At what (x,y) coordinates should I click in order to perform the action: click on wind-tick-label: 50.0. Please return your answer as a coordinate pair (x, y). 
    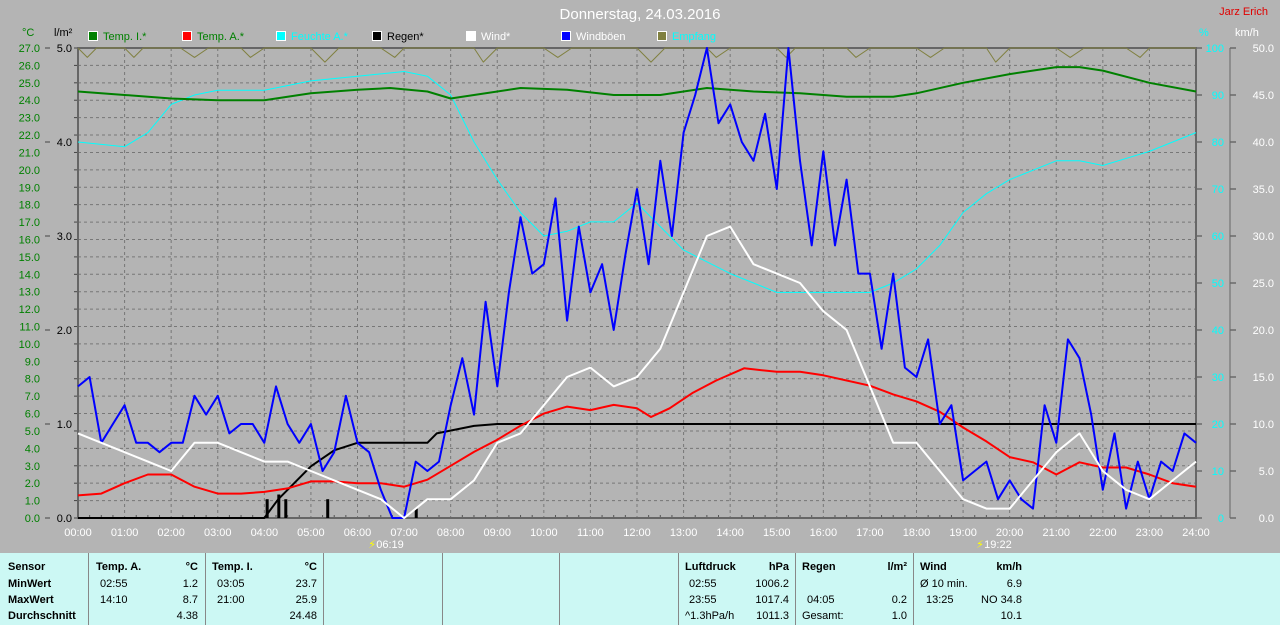
    Looking at the image, I should click on (1263, 49).